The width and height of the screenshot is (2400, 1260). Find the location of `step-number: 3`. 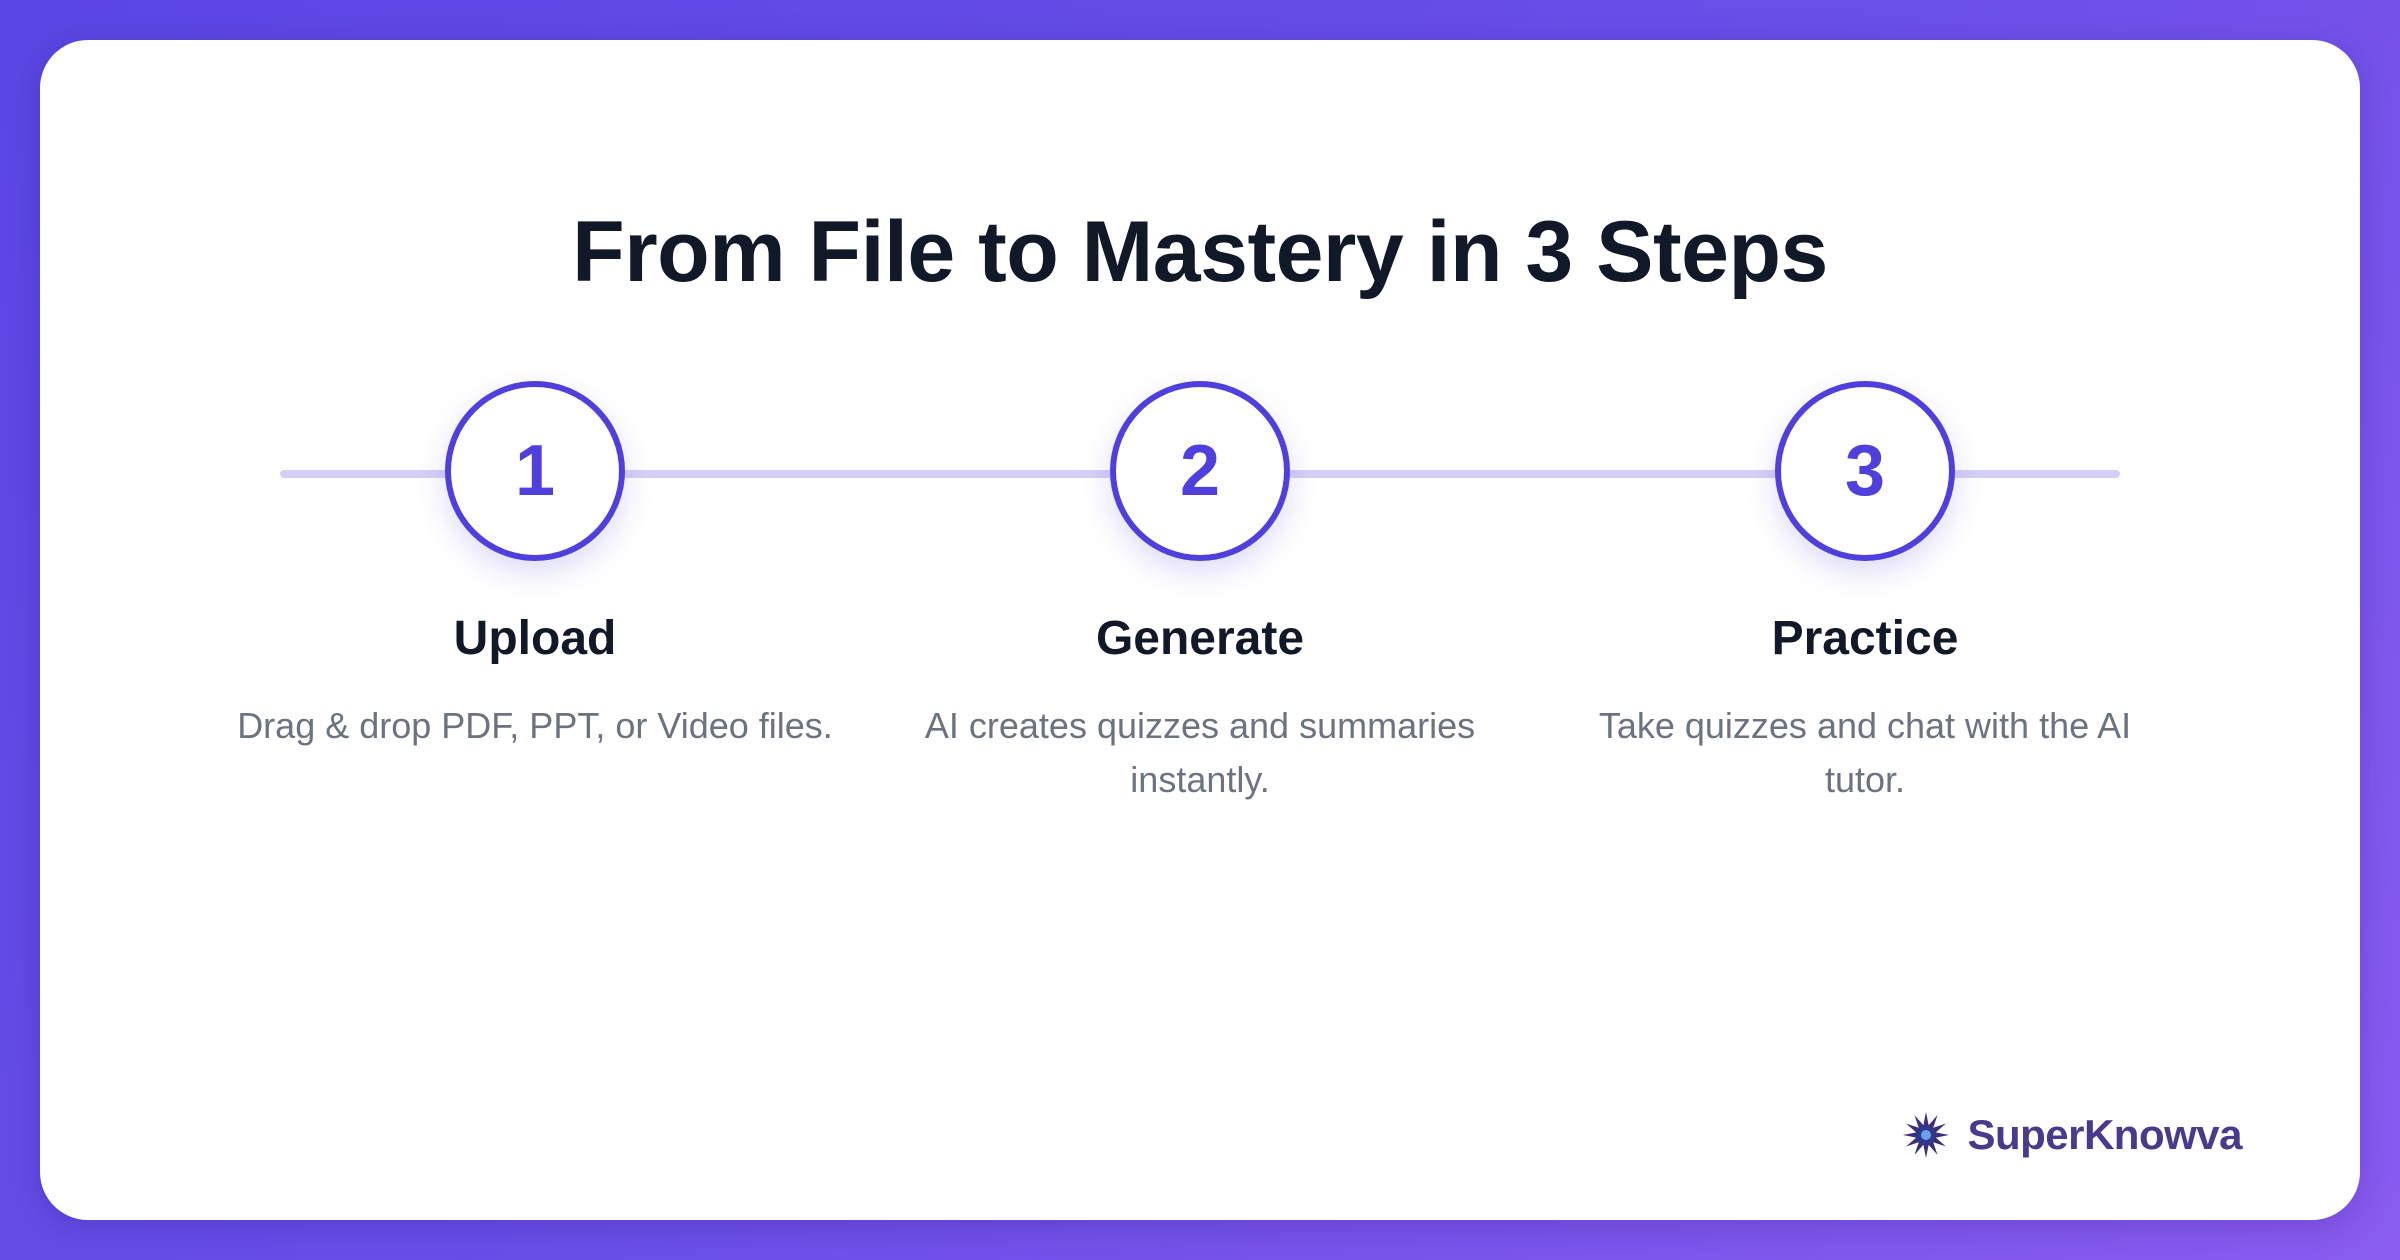

step-number: 3 is located at coordinates (1865, 471).